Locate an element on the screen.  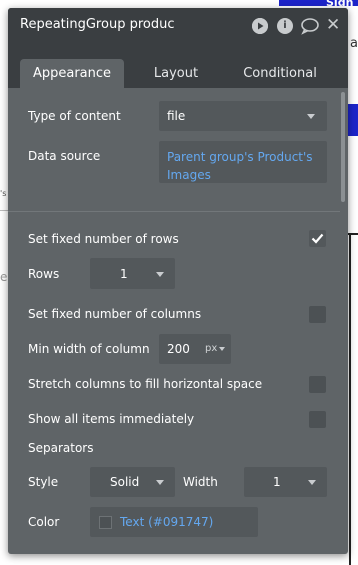
min-width-label: Min width of column is located at coordinates (89, 349).